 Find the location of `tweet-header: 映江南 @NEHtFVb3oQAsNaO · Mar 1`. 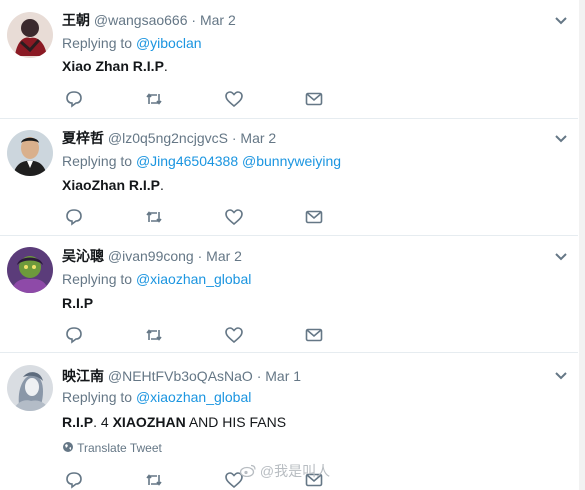

tweet-header: 映江南 @NEHtFVb3oQAsNaO · Mar 1 is located at coordinates (181, 376).